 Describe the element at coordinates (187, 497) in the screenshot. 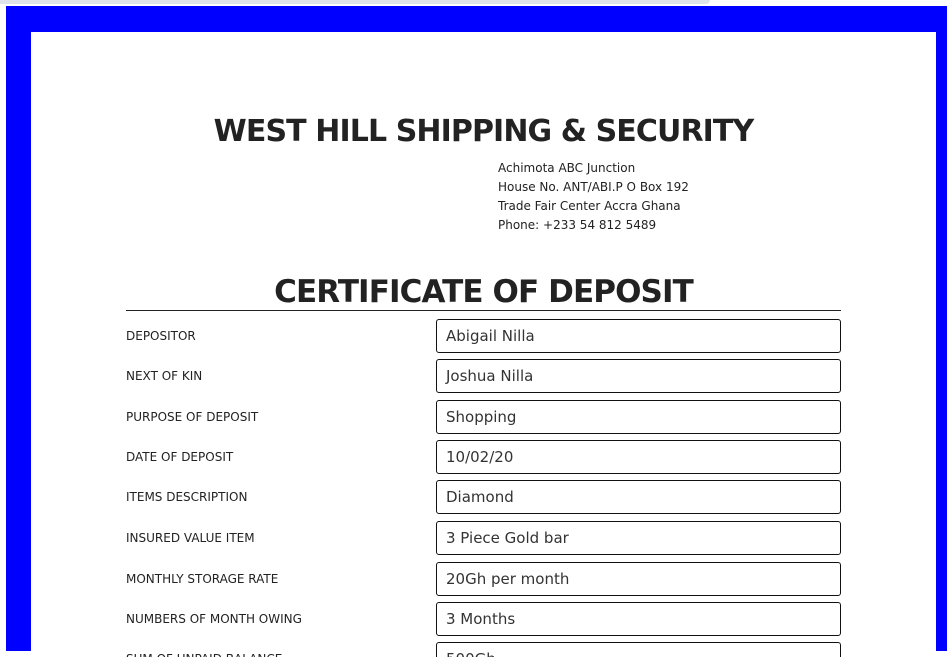

I see `items-description-label: ITEMS DESCRIPTION` at that location.